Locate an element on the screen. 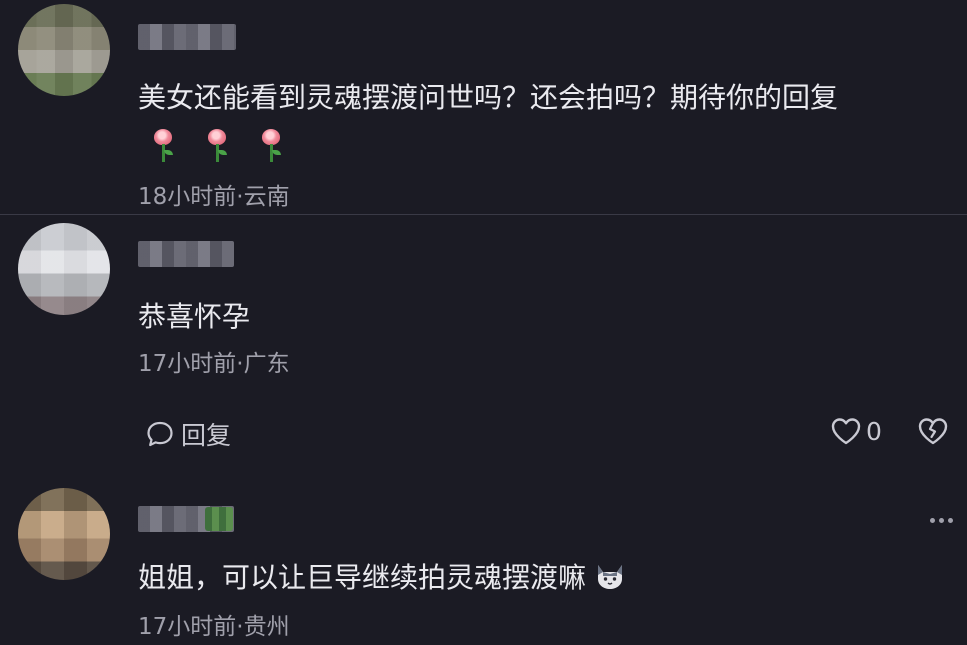 This screenshot has width=967, height=645. comment-text-row: 姐姐，可以让巨导继续拍灵魂摆渡嘛 is located at coordinates (382, 578).